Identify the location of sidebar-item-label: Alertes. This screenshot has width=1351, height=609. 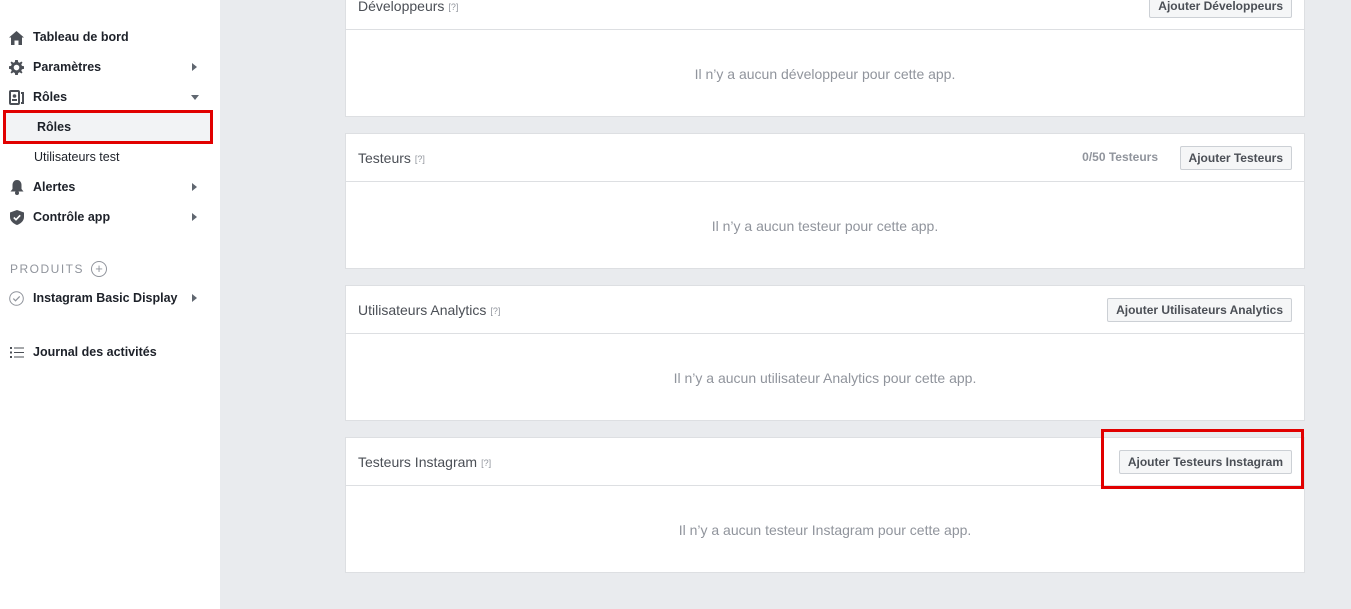
(54, 187).